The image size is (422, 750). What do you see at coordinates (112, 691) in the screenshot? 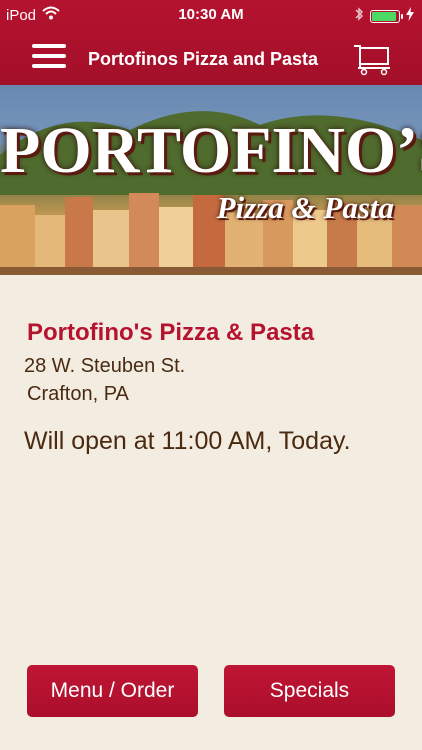
I see `menu-order-button: Menu / Order` at bounding box center [112, 691].